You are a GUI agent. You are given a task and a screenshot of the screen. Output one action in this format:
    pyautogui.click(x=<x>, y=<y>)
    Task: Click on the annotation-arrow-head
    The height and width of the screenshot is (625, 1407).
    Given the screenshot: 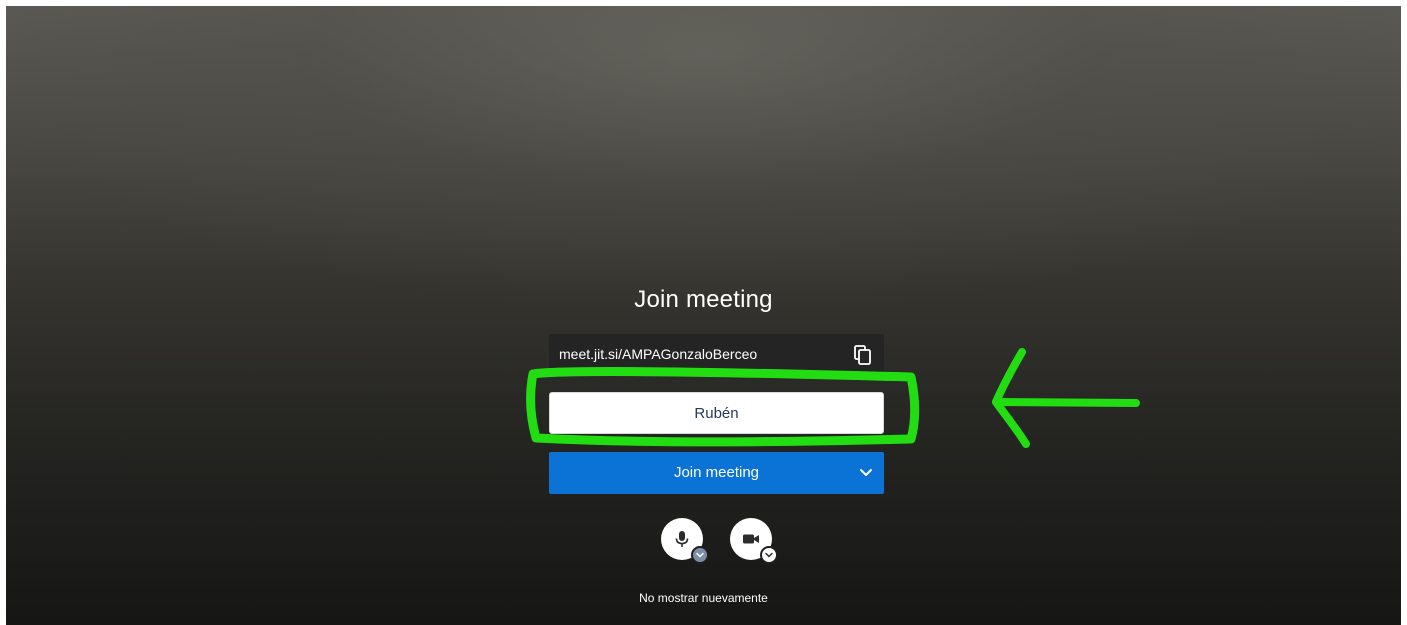 What is the action you would take?
    pyautogui.click(x=1011, y=398)
    